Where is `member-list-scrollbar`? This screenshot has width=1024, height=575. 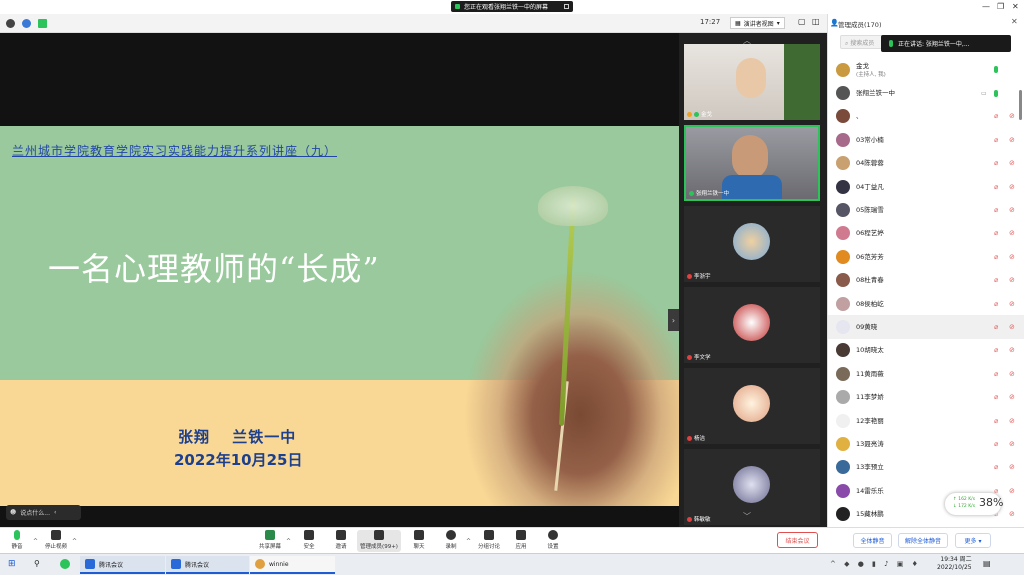 member-list-scrollbar is located at coordinates (1020, 105).